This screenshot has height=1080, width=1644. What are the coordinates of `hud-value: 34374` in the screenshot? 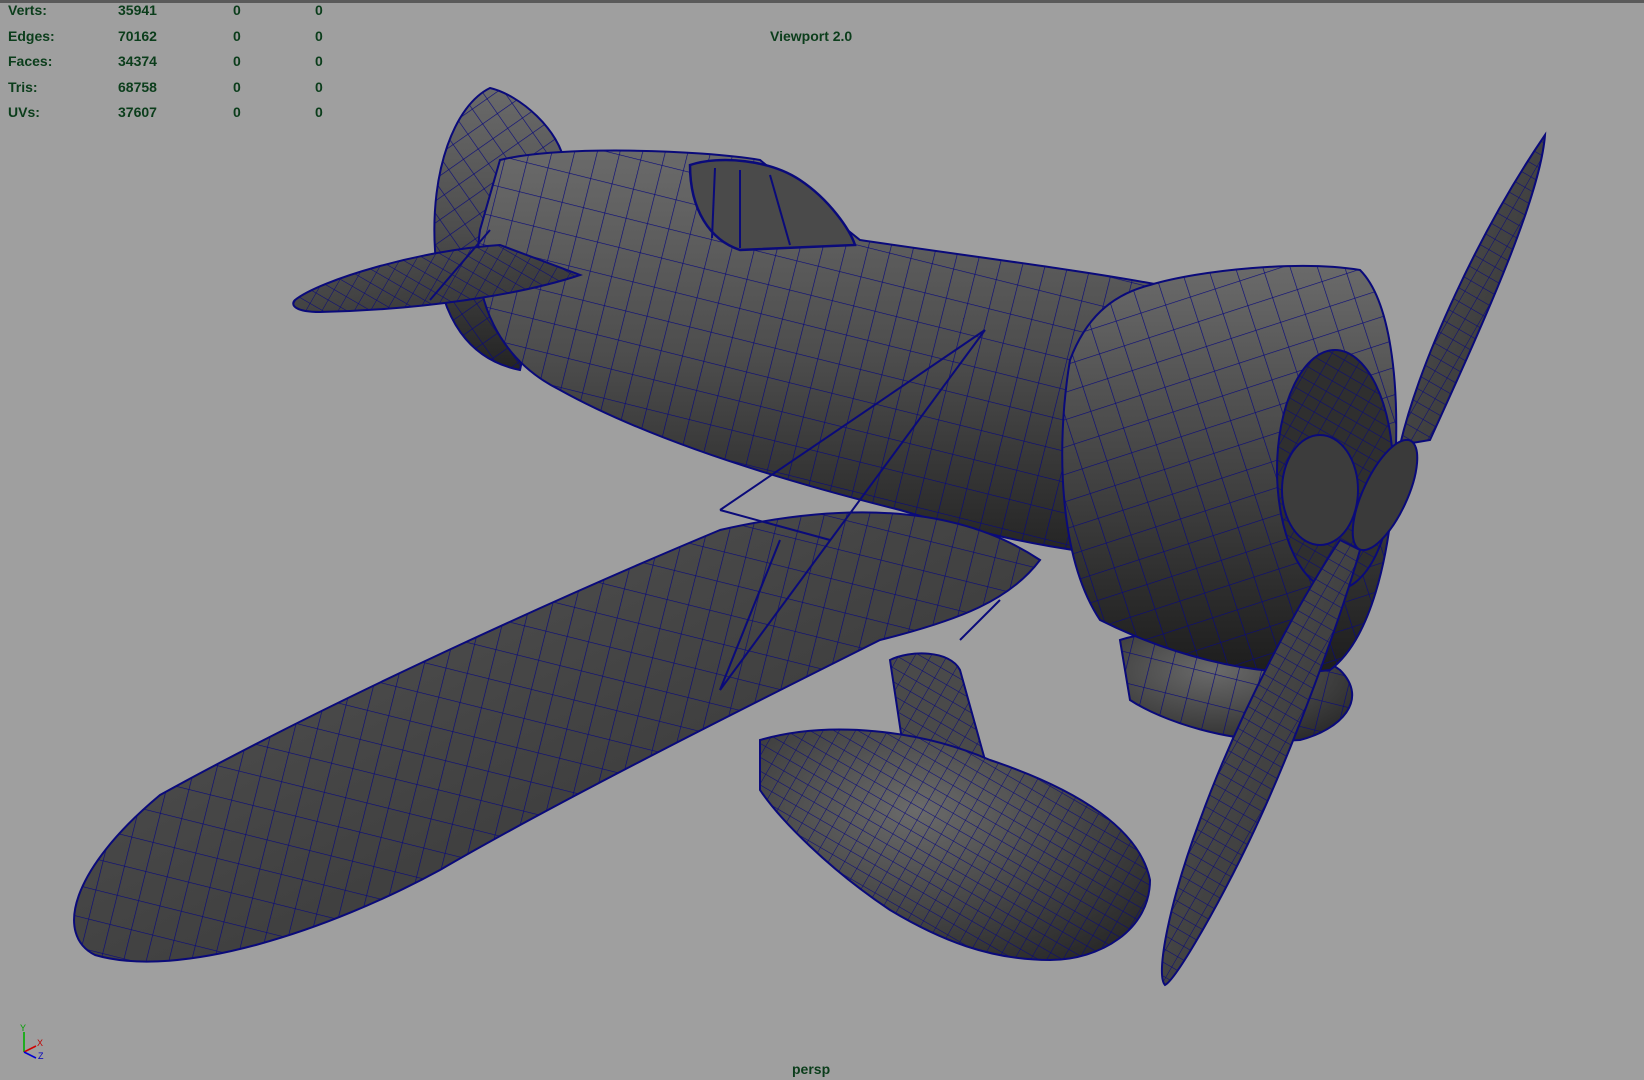 It's located at (137, 61).